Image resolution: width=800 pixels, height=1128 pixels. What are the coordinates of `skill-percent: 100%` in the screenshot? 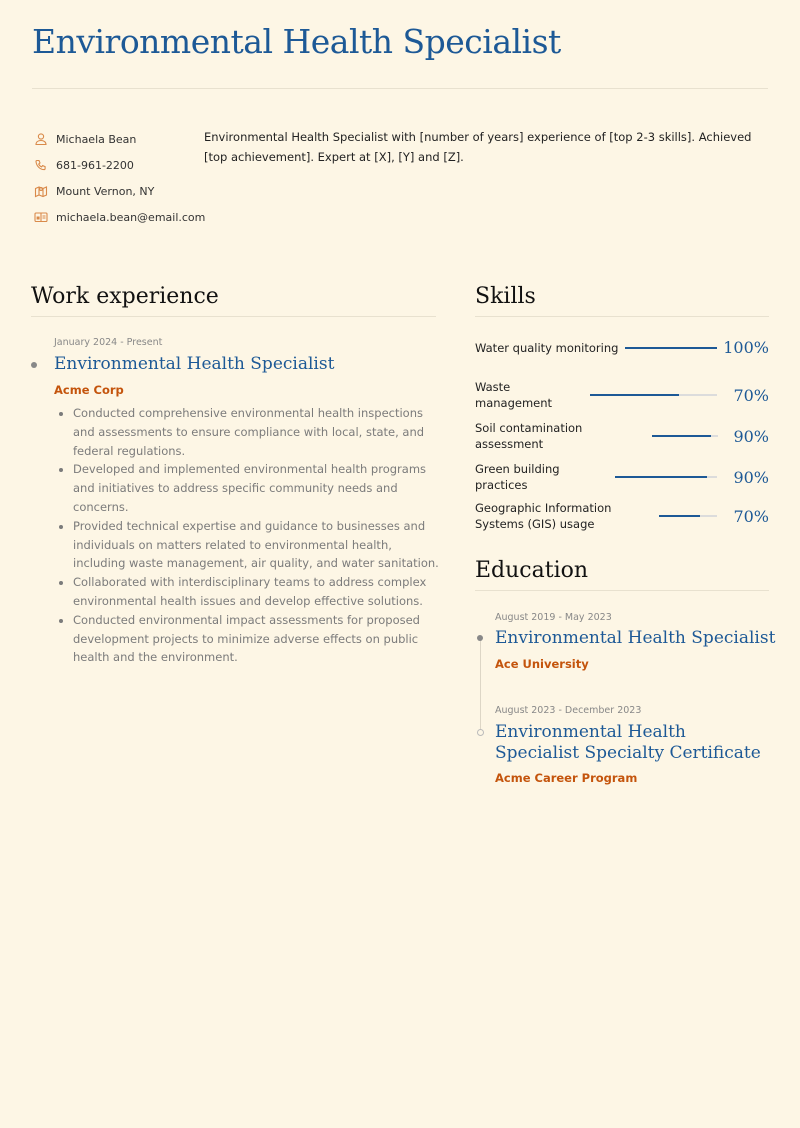 It's located at (746, 347).